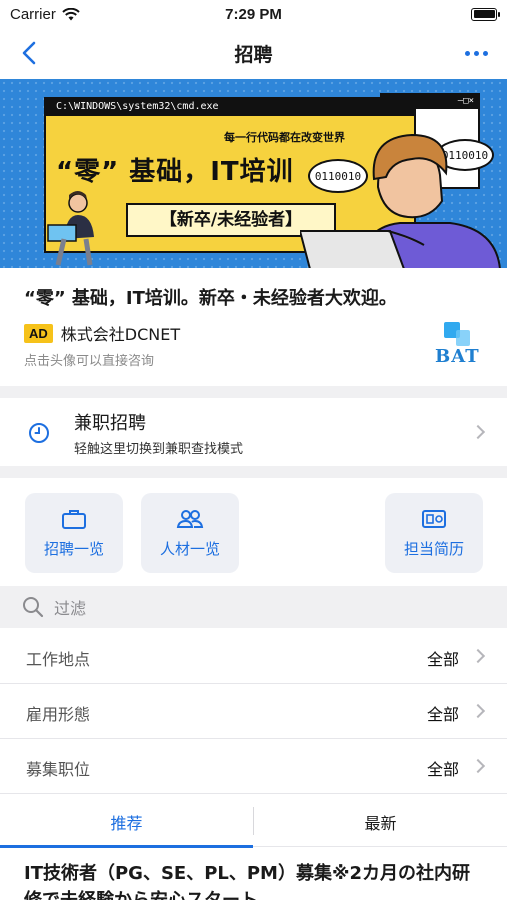 Image resolution: width=507 pixels, height=900 pixels. Describe the element at coordinates (433, 548) in the screenshot. I see `assigned-resume-label: 担当简历` at that location.